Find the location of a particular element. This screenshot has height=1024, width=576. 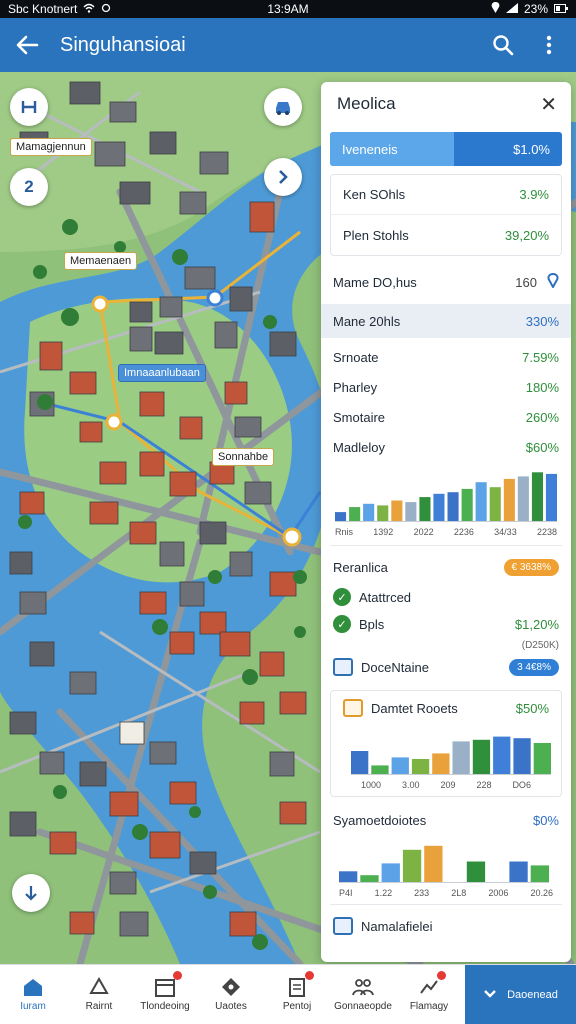

chevron-right-icon is located at coordinates (283, 177).